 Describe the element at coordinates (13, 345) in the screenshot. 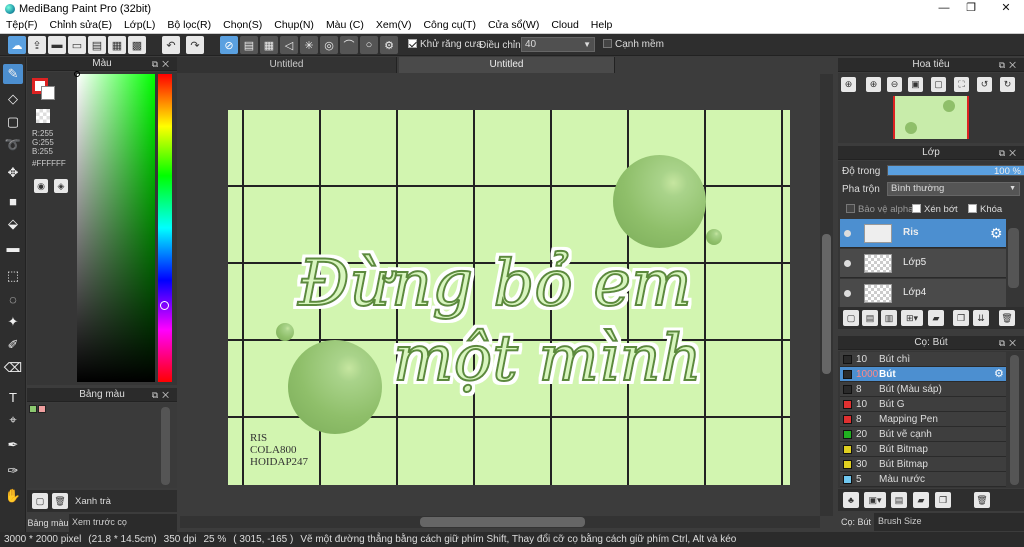

I see `select-pen-tool-icon: ✐` at that location.